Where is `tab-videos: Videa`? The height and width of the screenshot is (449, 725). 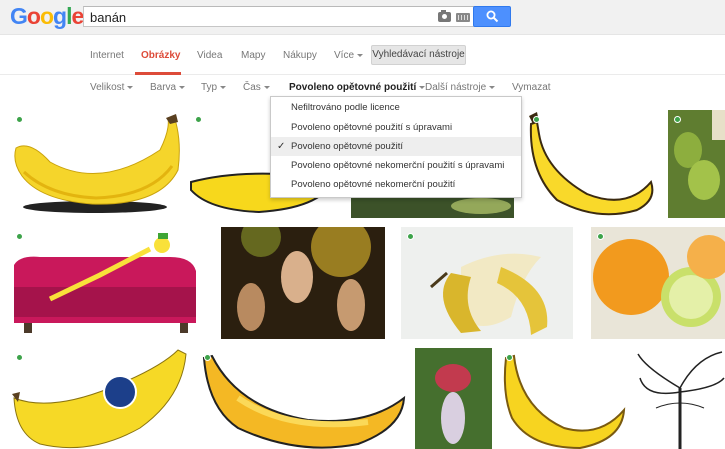 tab-videos: Videa is located at coordinates (209, 55).